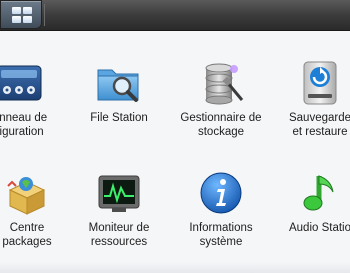 The height and width of the screenshot is (273, 350). Describe the element at coordinates (221, 110) in the screenshot. I see `app-storage-manager: Gestionnaire de stockage` at that location.